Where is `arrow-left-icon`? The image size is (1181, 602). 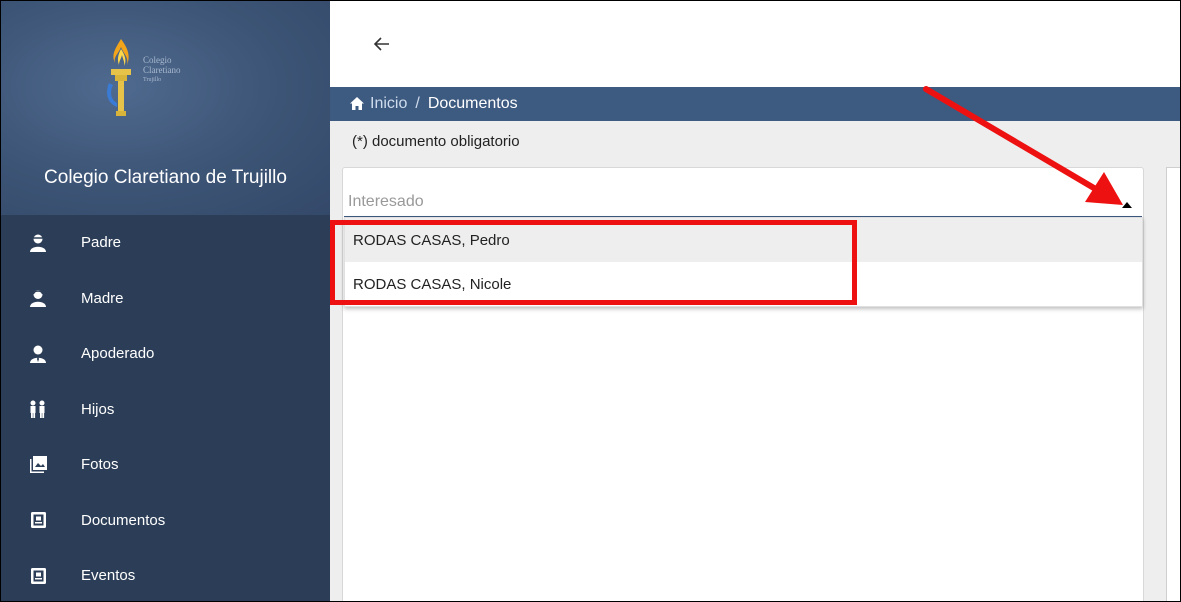 arrow-left-icon is located at coordinates (382, 44).